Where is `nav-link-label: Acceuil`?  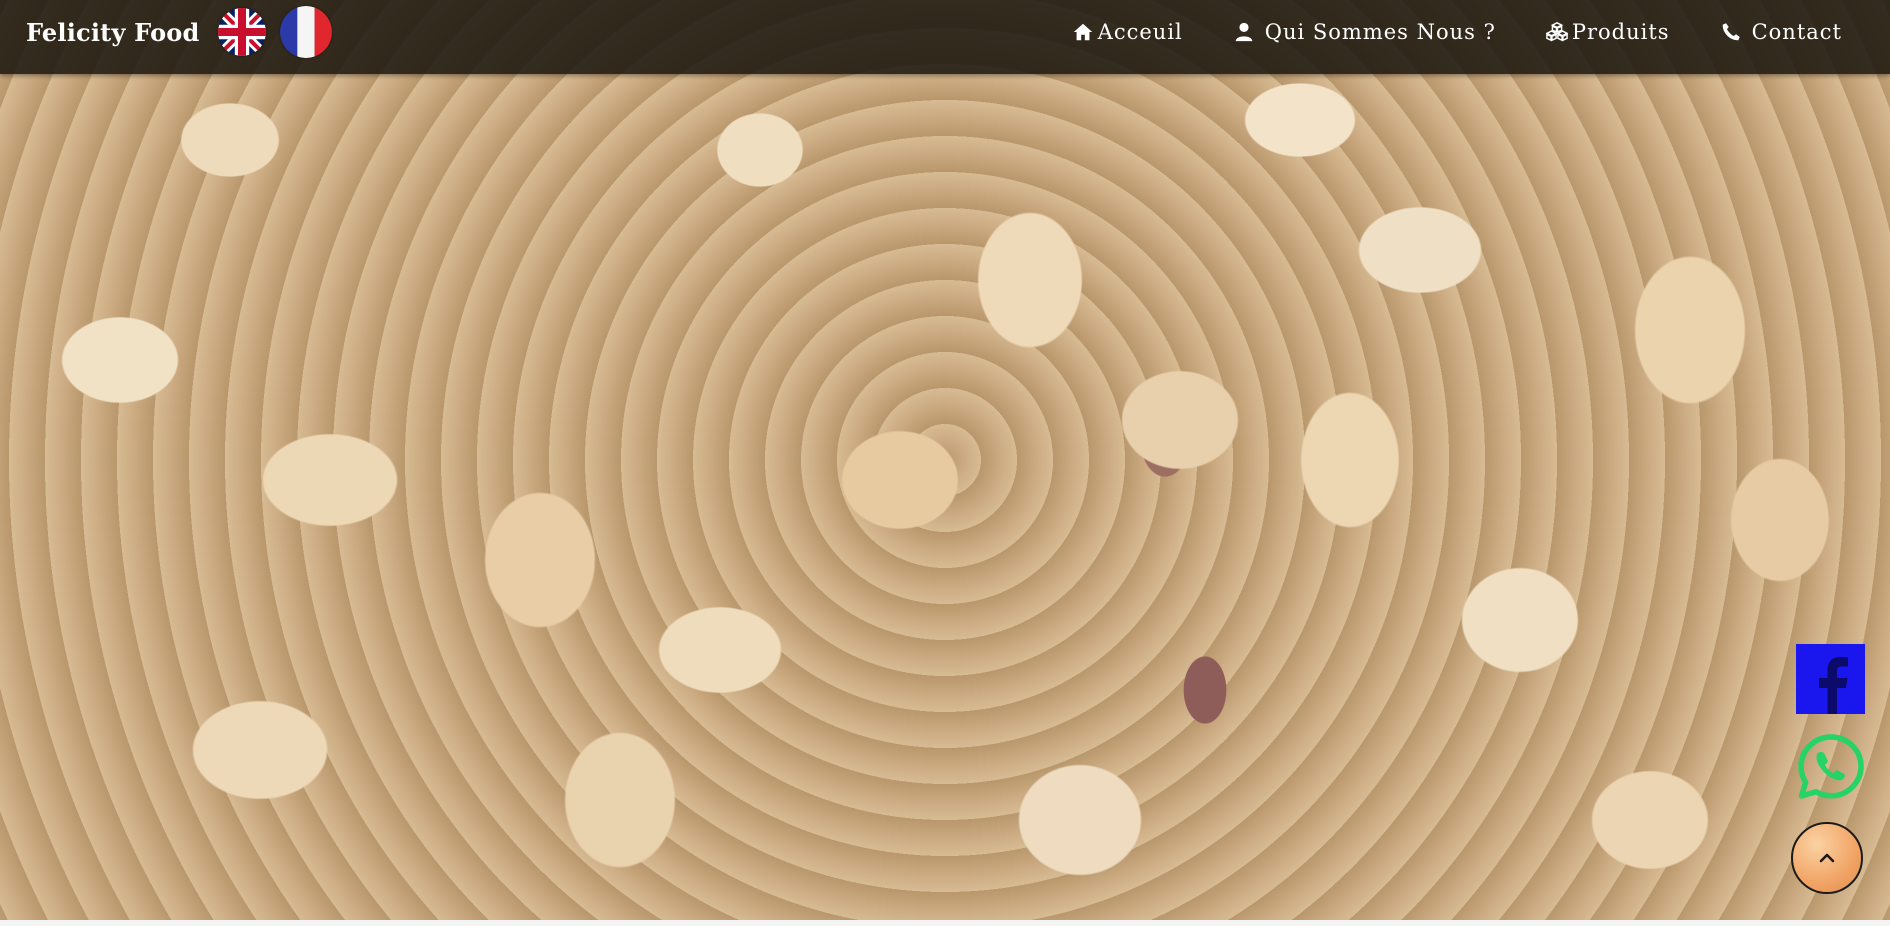
nav-link-label: Acceuil is located at coordinates (1140, 32).